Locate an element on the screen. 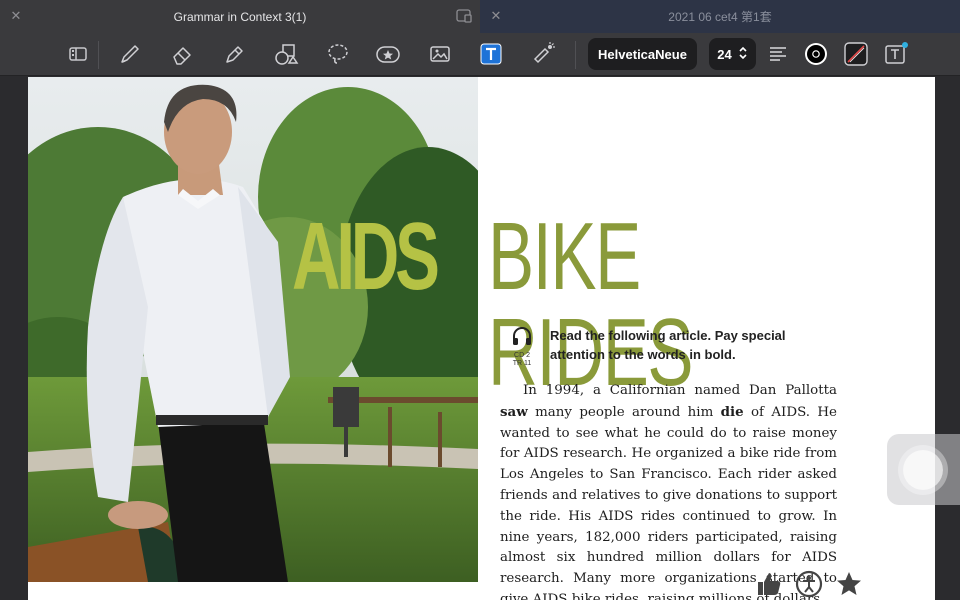 The image size is (960, 600). pen-icon is located at coordinates (130, 54).